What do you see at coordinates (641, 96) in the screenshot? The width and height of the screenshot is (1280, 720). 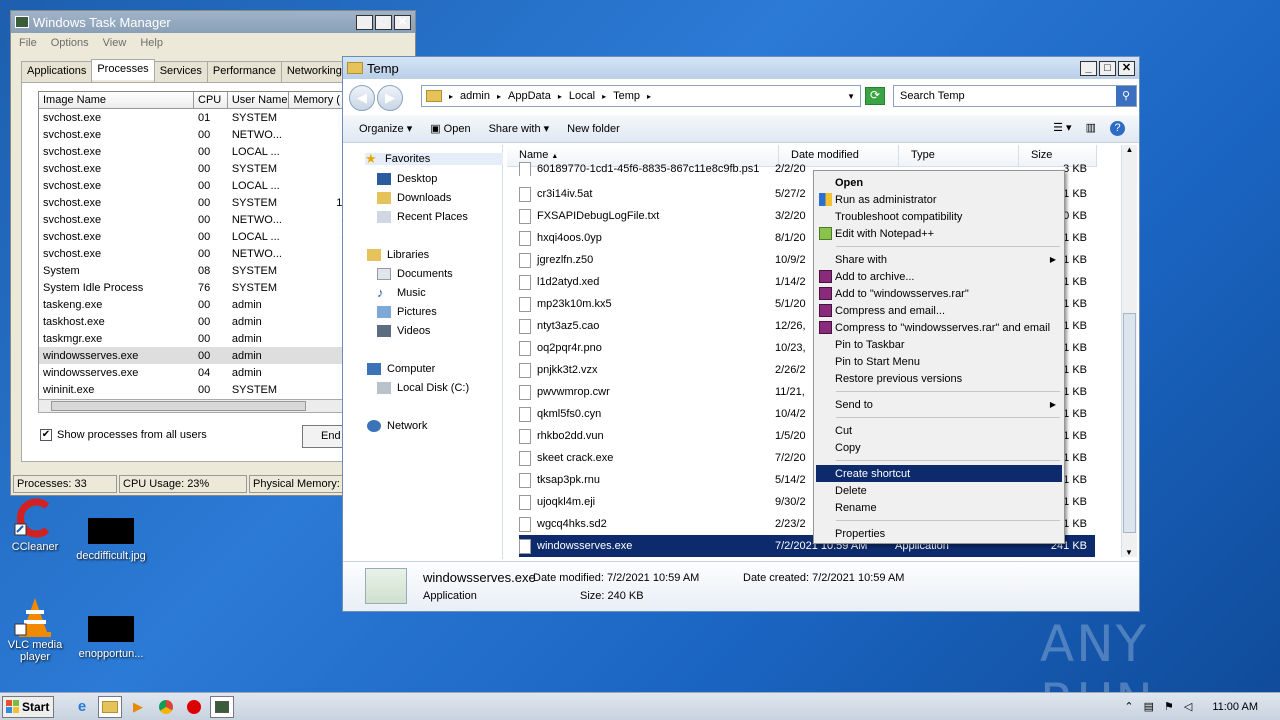 I see `address-bar: ▸ admin ▸ AppData ▸ Local ▸ Temp ▸ ▼` at bounding box center [641, 96].